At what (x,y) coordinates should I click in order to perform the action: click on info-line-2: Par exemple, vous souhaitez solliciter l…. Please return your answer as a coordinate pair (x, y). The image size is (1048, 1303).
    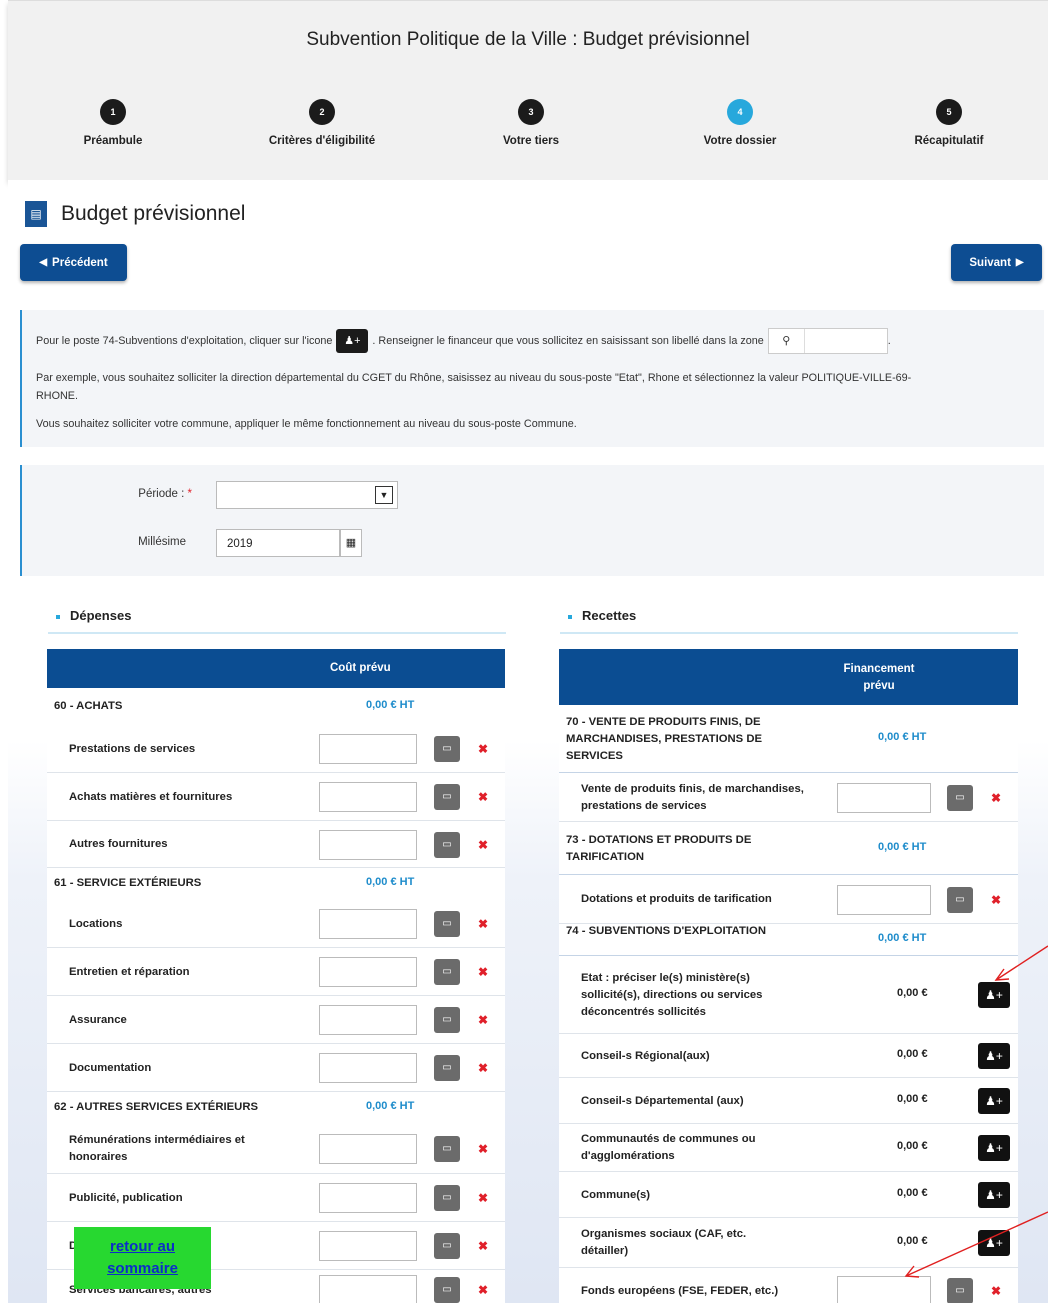
    Looking at the image, I should click on (474, 378).